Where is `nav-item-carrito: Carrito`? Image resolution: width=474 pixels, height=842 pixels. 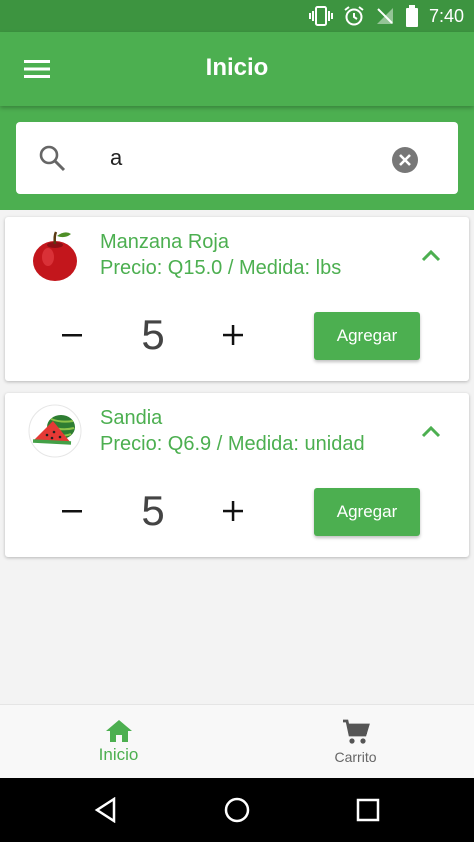 nav-item-carrito: Carrito is located at coordinates (355, 742).